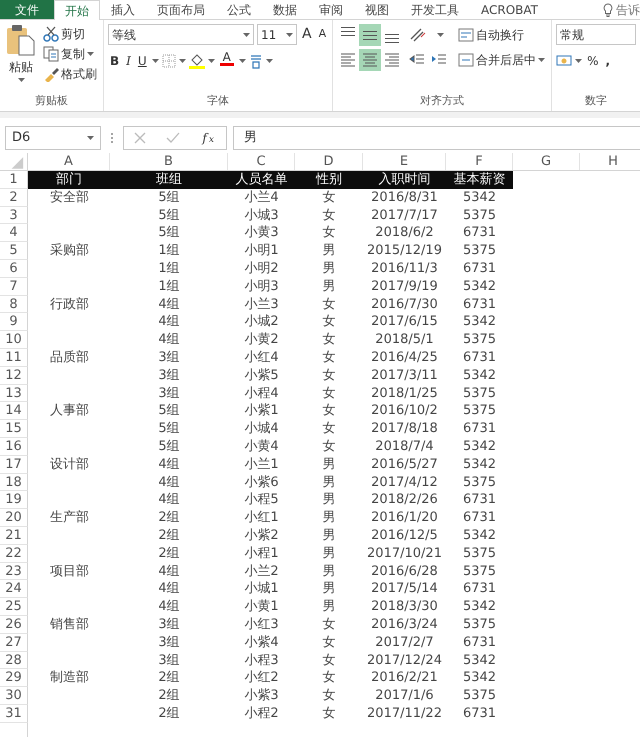 This screenshot has width=640, height=737. I want to click on row-header: 5, so click(14, 251).